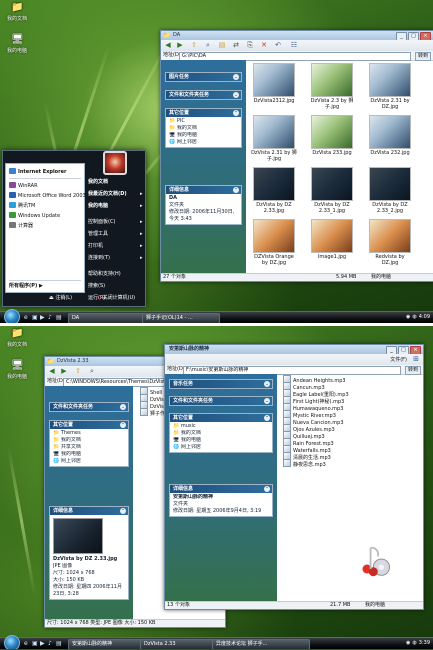 Image resolution: width=433 pixels, height=650 pixels. Describe the element at coordinates (26, 286) in the screenshot. I see `all-programs-button: 所有程序(P) ▶` at that location.